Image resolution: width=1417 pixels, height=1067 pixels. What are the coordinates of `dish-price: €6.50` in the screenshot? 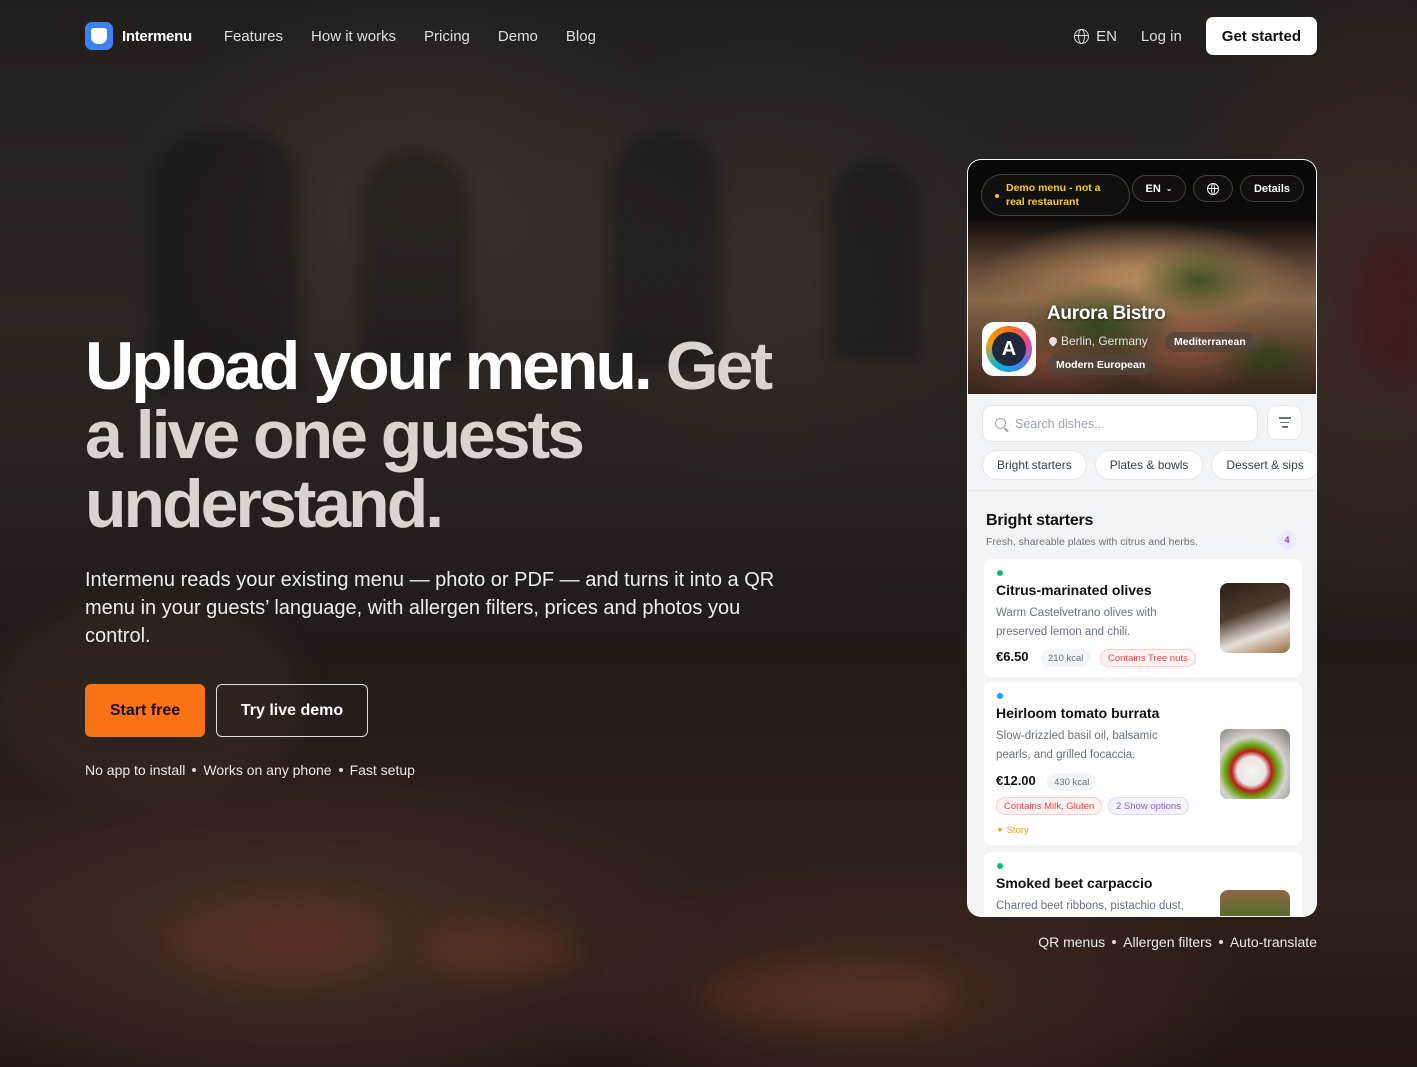 It's located at (1012, 656).